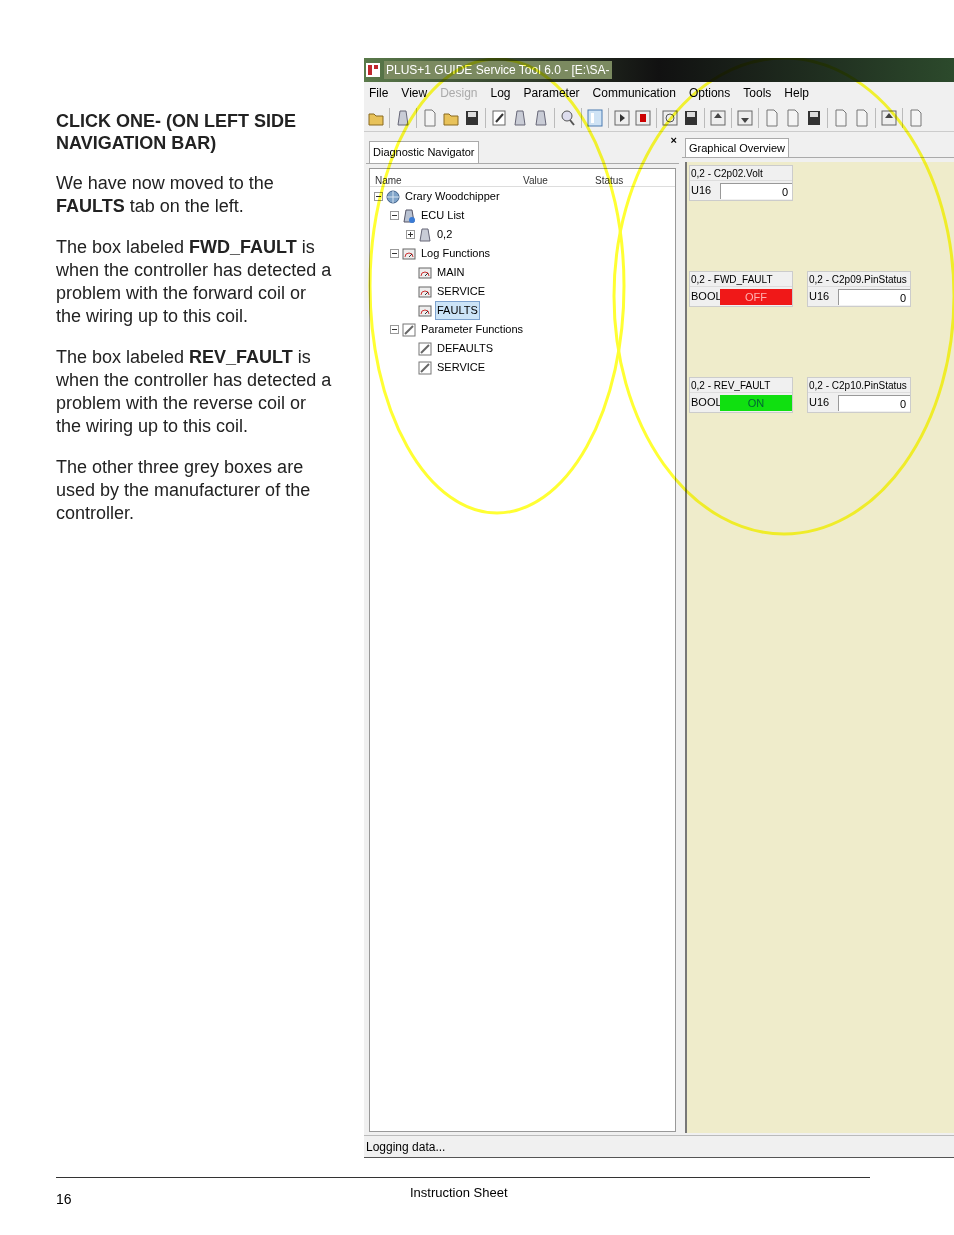  Describe the element at coordinates (634, 93) in the screenshot. I see `menu-item: Communication` at that location.